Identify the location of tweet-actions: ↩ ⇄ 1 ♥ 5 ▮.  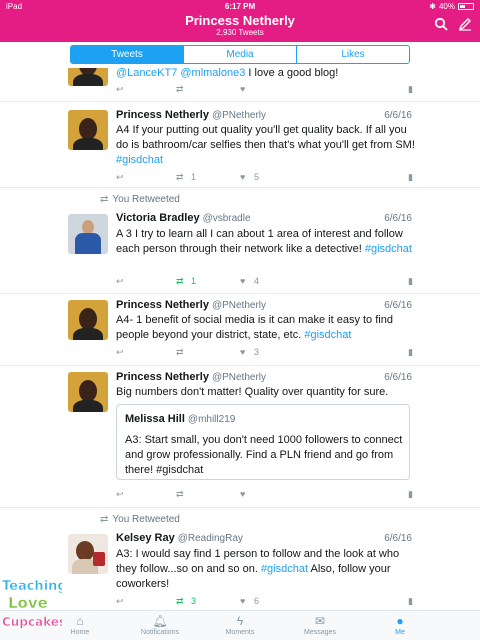
(266, 178).